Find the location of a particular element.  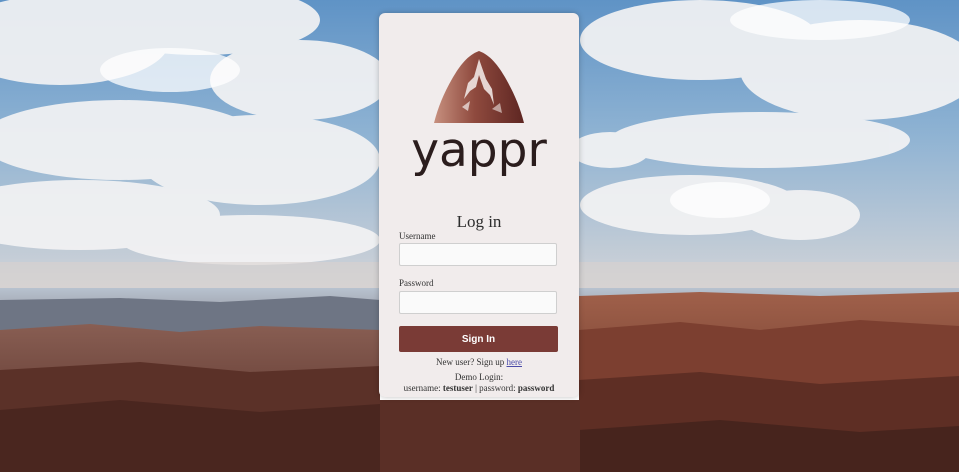

demo-login-credentials: username: testuser | password: password is located at coordinates (479, 388).